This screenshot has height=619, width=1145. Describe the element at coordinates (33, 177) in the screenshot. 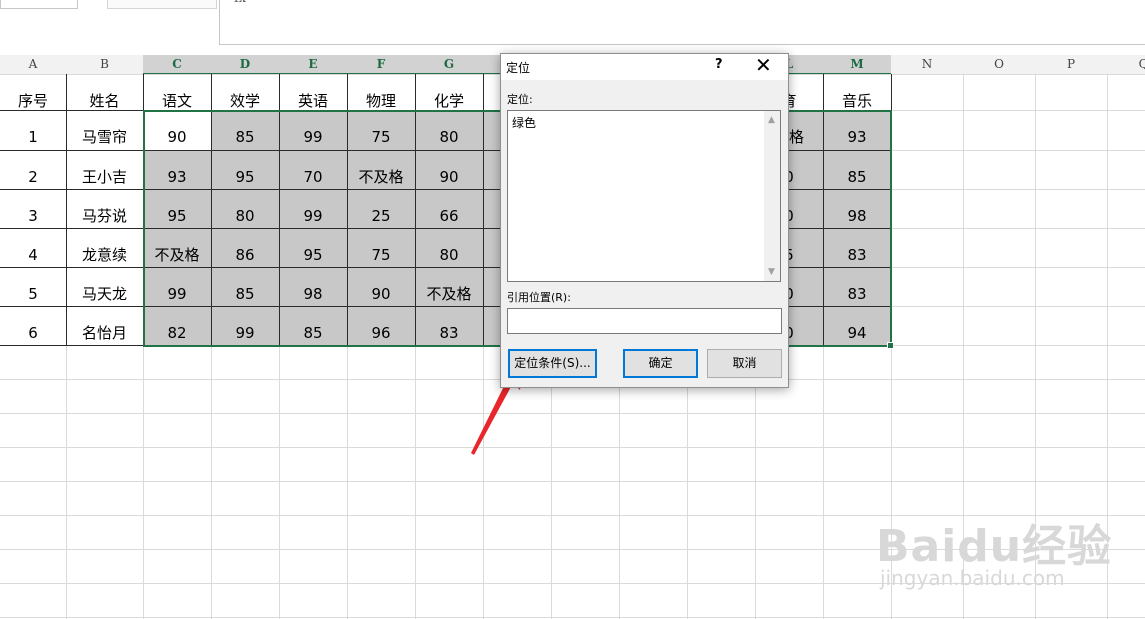

I see `table-cell: 2` at that location.